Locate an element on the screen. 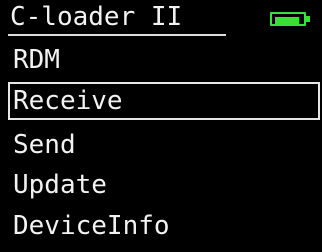 The width and height of the screenshot is (322, 252). menu-item-receive: Receive is located at coordinates (164, 101).